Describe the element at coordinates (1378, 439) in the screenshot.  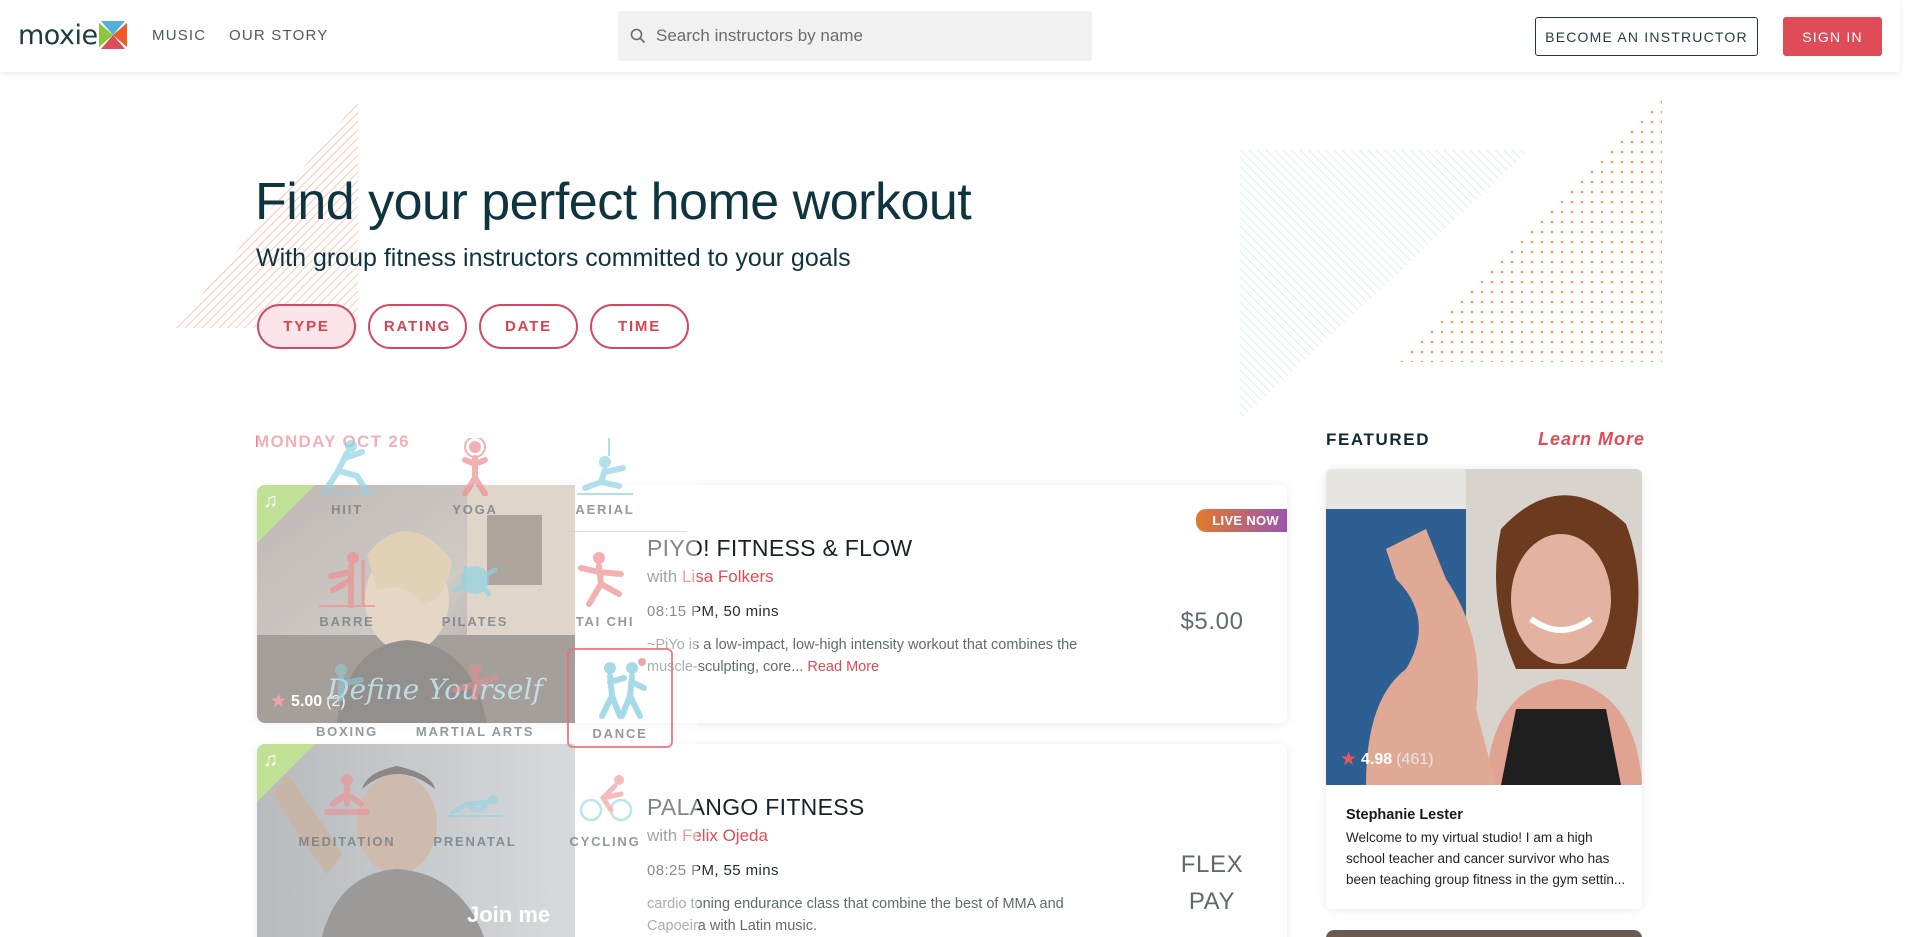
I see `featured-heading: FEATURED` at that location.